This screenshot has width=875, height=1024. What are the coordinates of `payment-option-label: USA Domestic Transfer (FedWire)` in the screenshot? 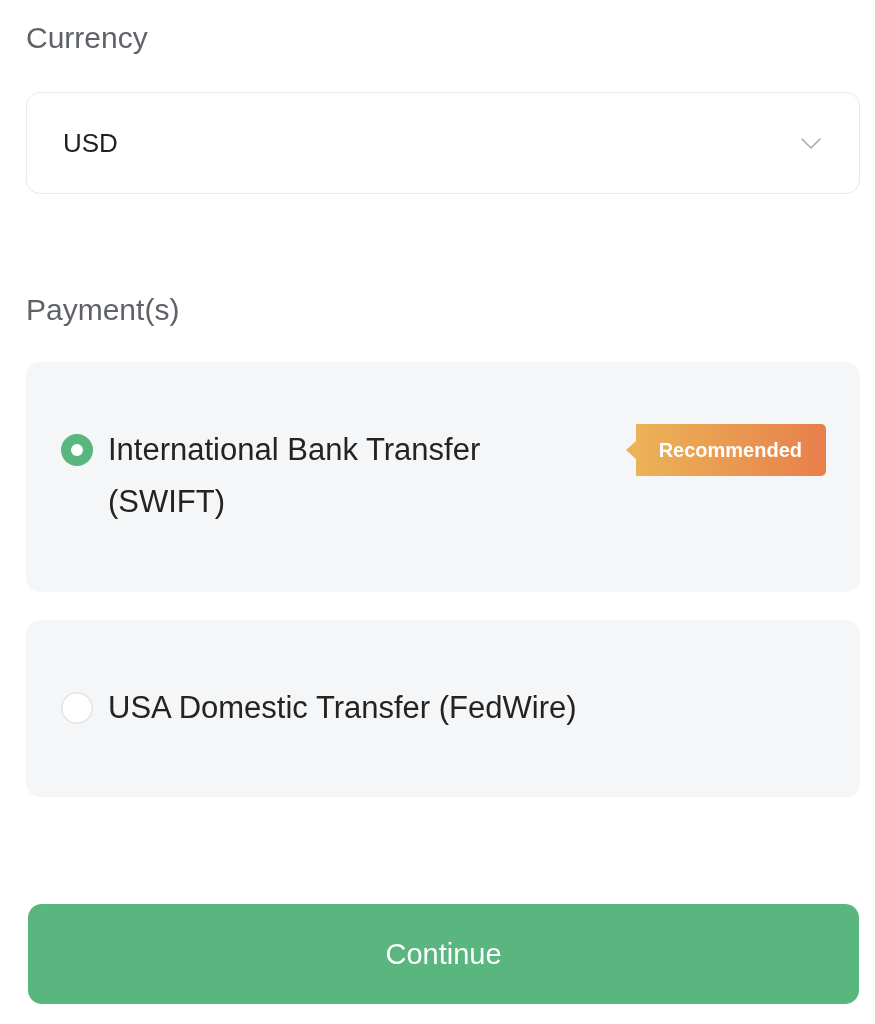 It's located at (342, 708).